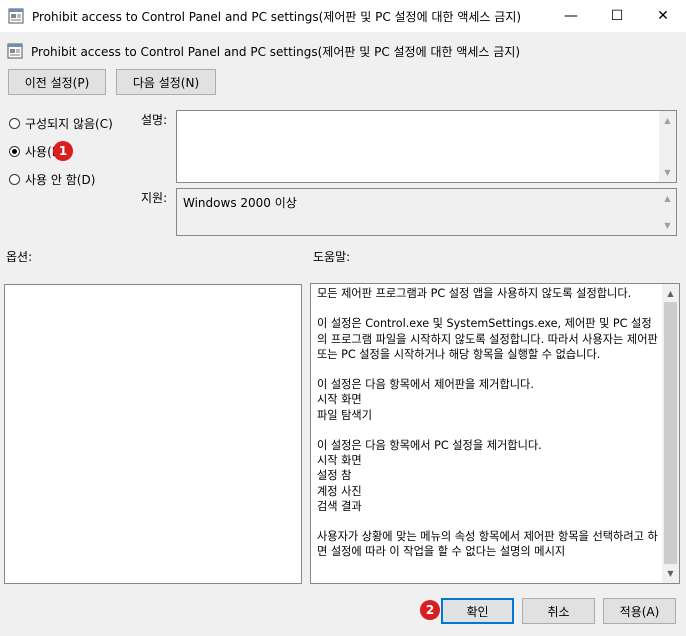  Describe the element at coordinates (477, 611) in the screenshot. I see `ok-button: 확인` at that location.